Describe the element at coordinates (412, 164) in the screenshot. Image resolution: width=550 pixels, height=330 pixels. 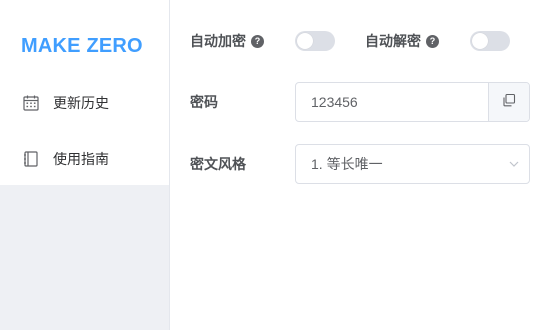
I see `cipher-style-select: 1. 等长唯一` at that location.